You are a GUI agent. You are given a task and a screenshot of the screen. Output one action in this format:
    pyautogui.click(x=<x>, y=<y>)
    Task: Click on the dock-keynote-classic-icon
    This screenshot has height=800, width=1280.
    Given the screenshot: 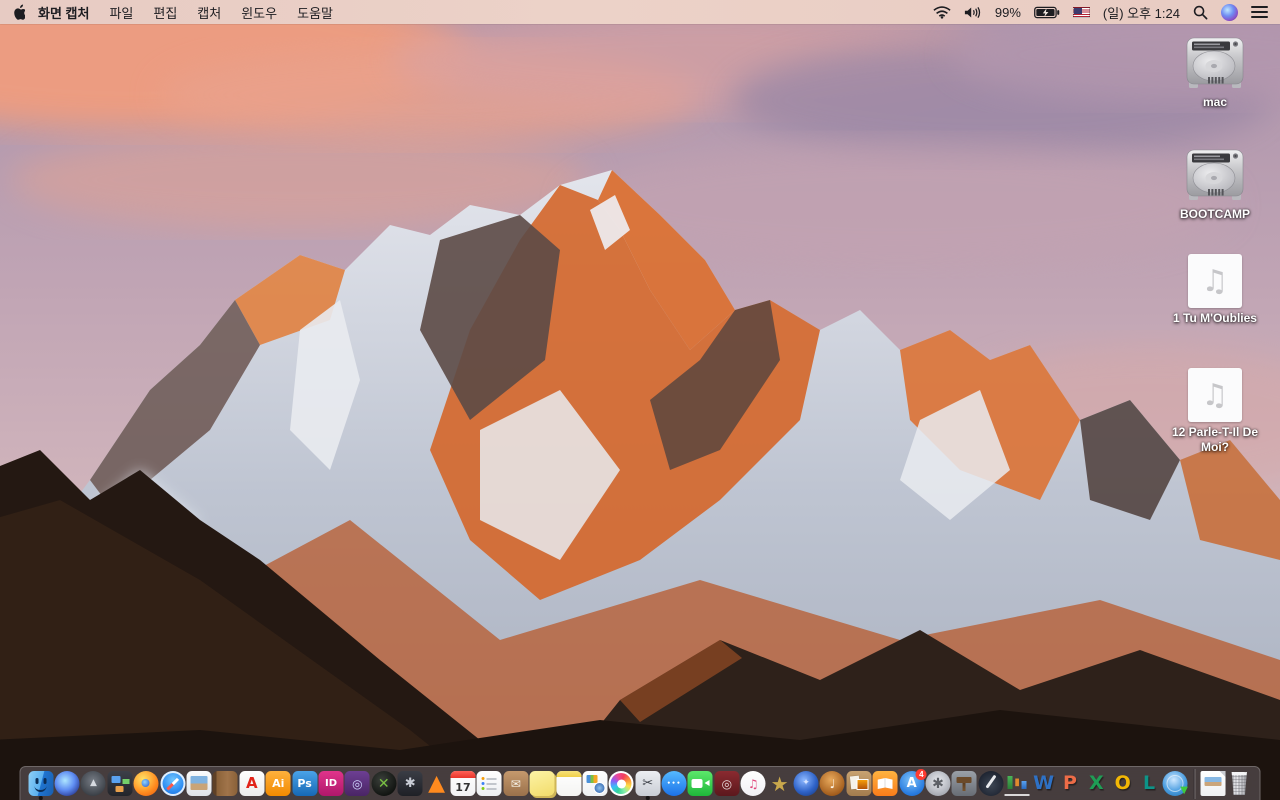 What is the action you would take?
    pyautogui.click(x=964, y=783)
    